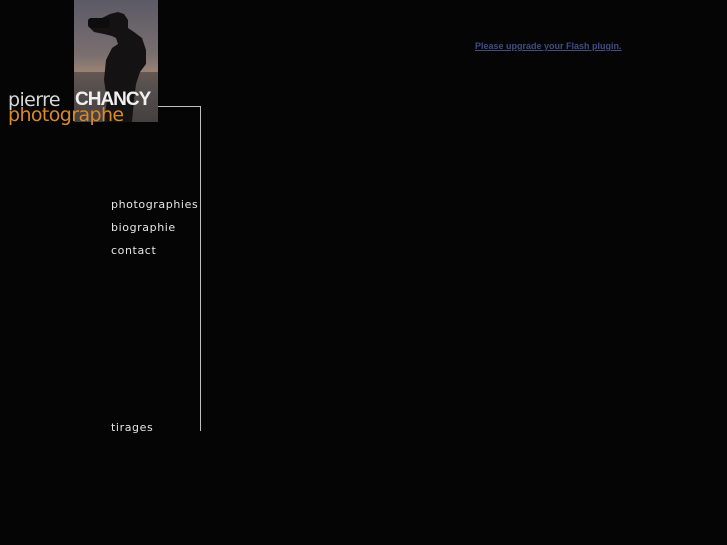  I want to click on nav-item-photographies: photographies, so click(154, 204).